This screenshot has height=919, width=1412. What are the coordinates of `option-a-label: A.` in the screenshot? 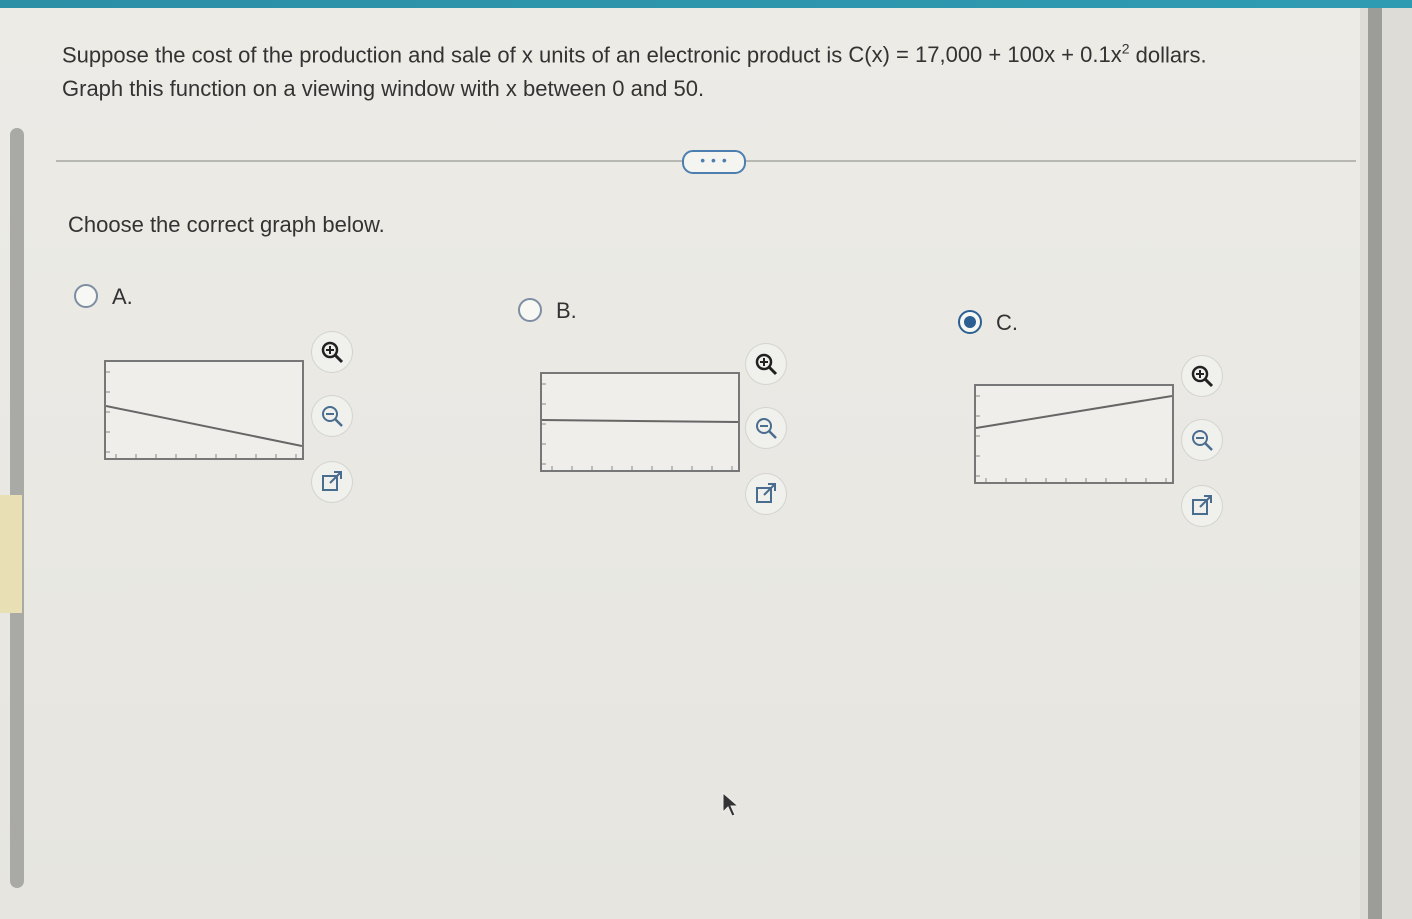 It's located at (122, 296).